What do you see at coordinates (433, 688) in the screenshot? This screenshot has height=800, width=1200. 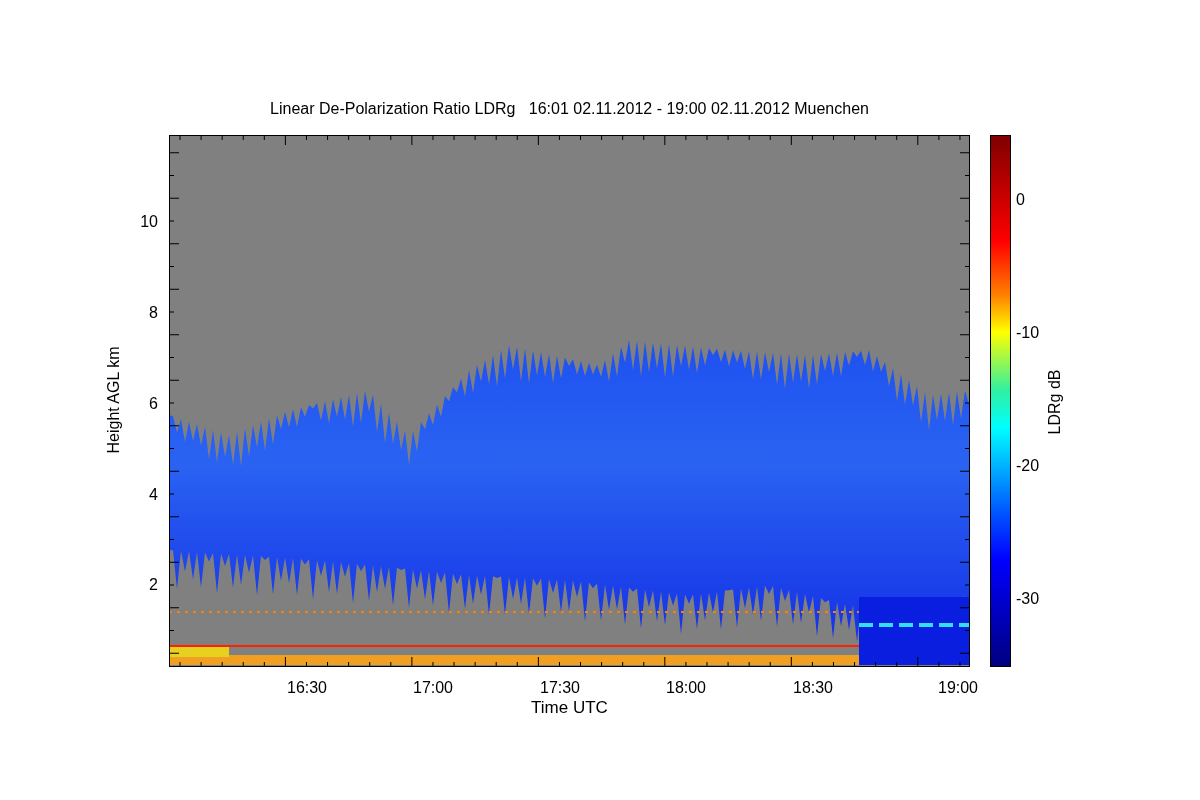 I see `x-tick-label: 17:00` at bounding box center [433, 688].